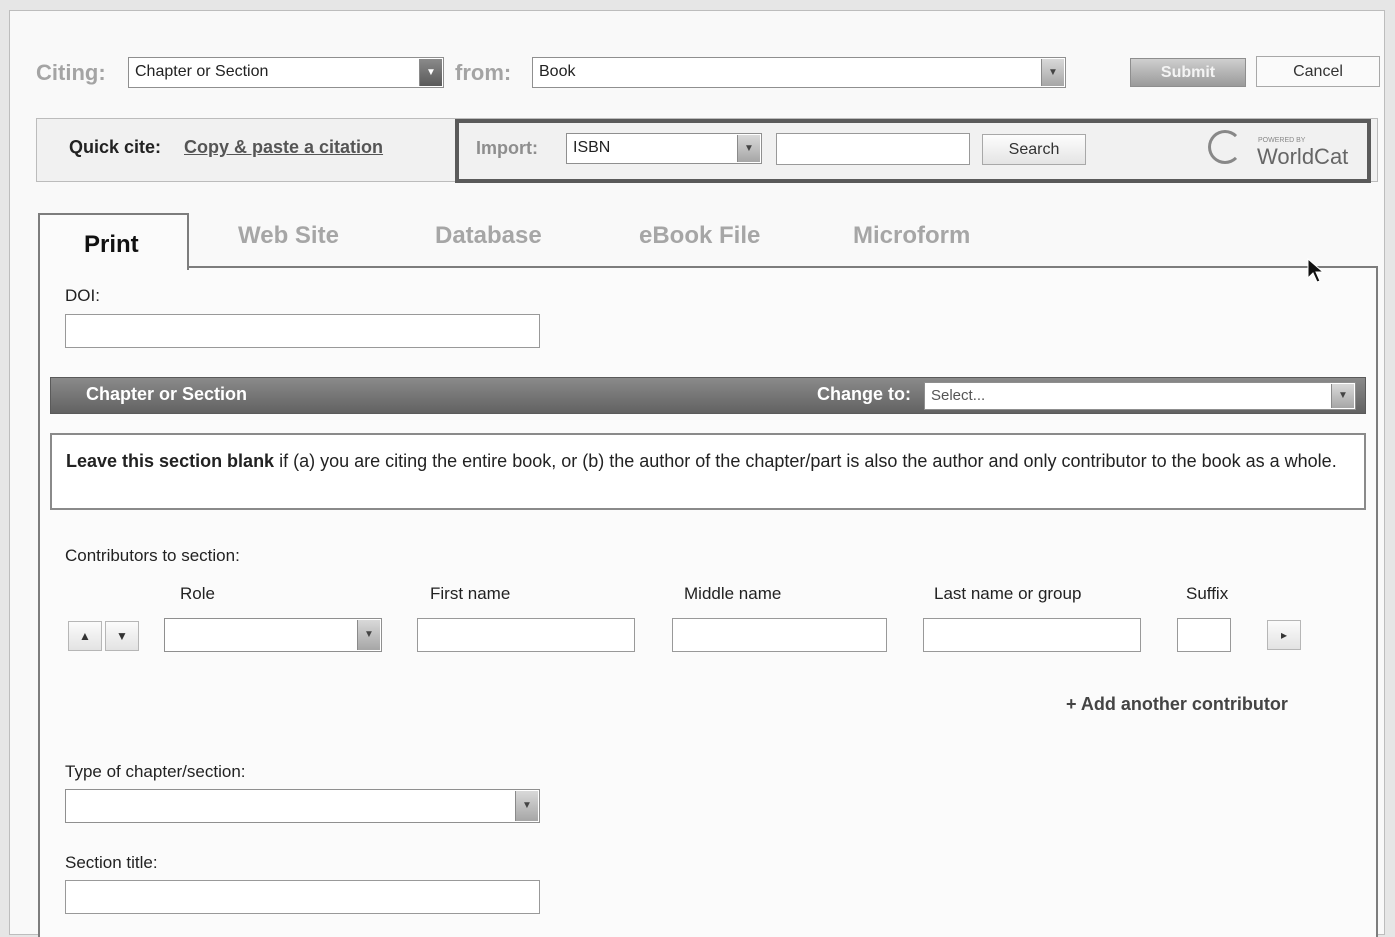  I want to click on arrow-up-icon: ▲, so click(85, 636).